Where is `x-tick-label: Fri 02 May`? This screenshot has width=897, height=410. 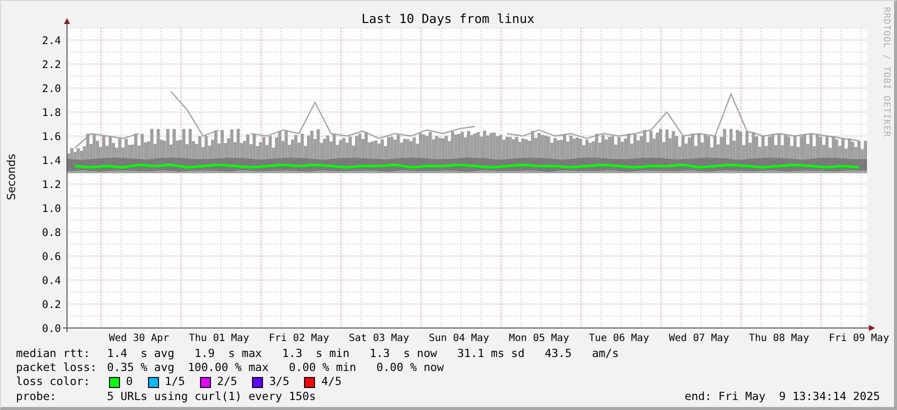
x-tick-label: Fri 02 May is located at coordinates (299, 338).